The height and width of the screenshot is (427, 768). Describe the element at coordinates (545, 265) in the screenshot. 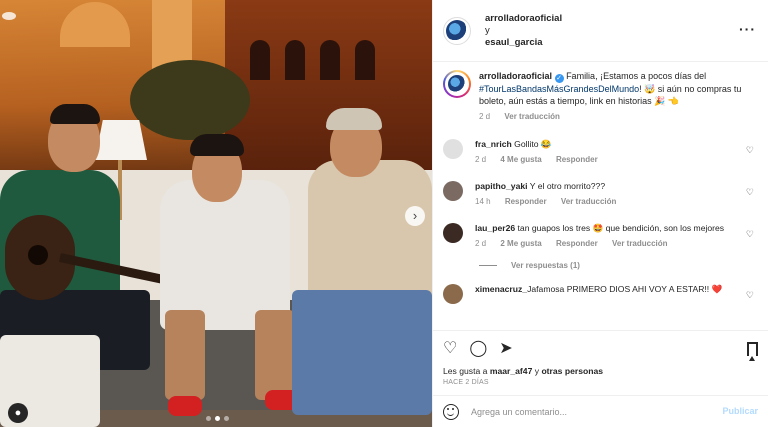

I see `view-replies-label: Ver respuestas (1)` at that location.